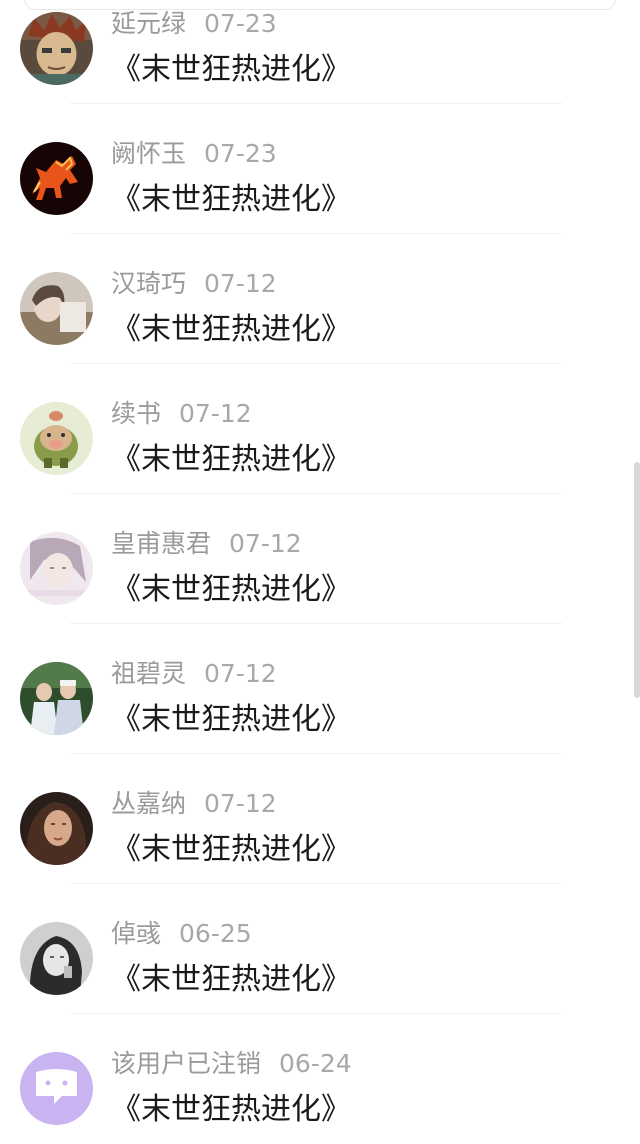  I want to click on comment-item: 该用户已注销 06-24 《末世狂热进化》, so click(320, 1079).